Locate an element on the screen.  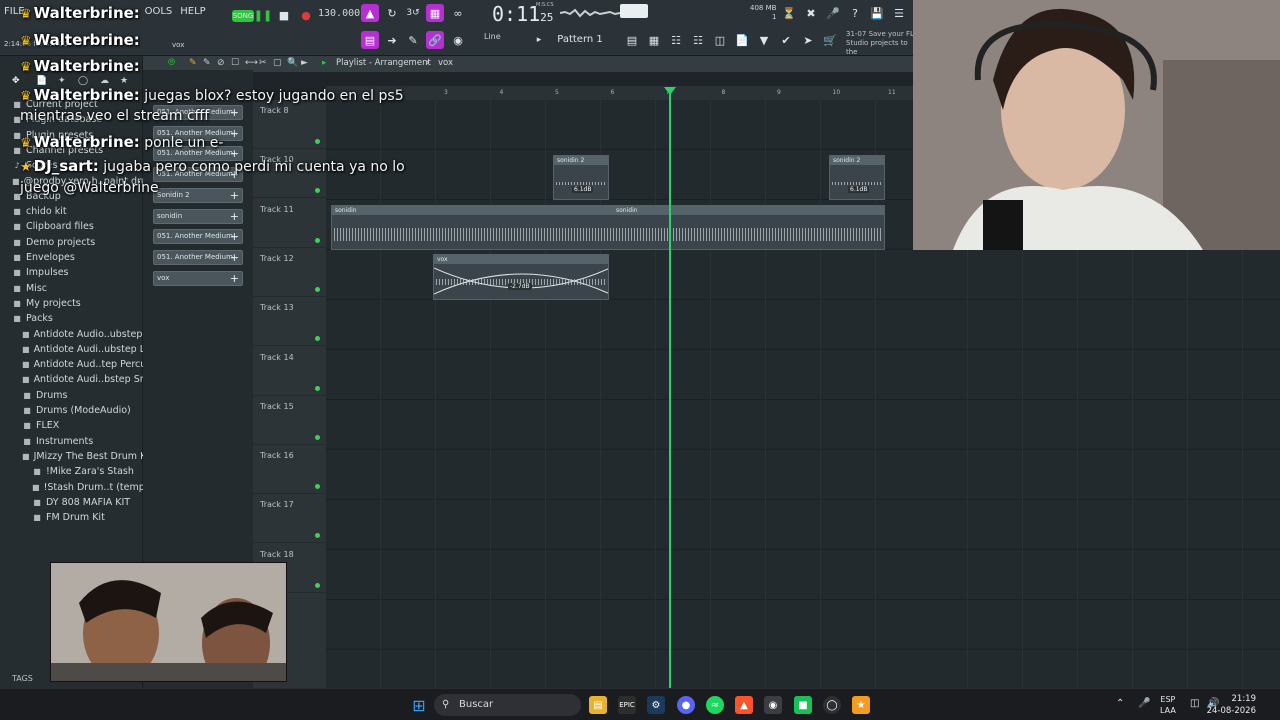
plugin-icon: ▼ is located at coordinates (764, 40).